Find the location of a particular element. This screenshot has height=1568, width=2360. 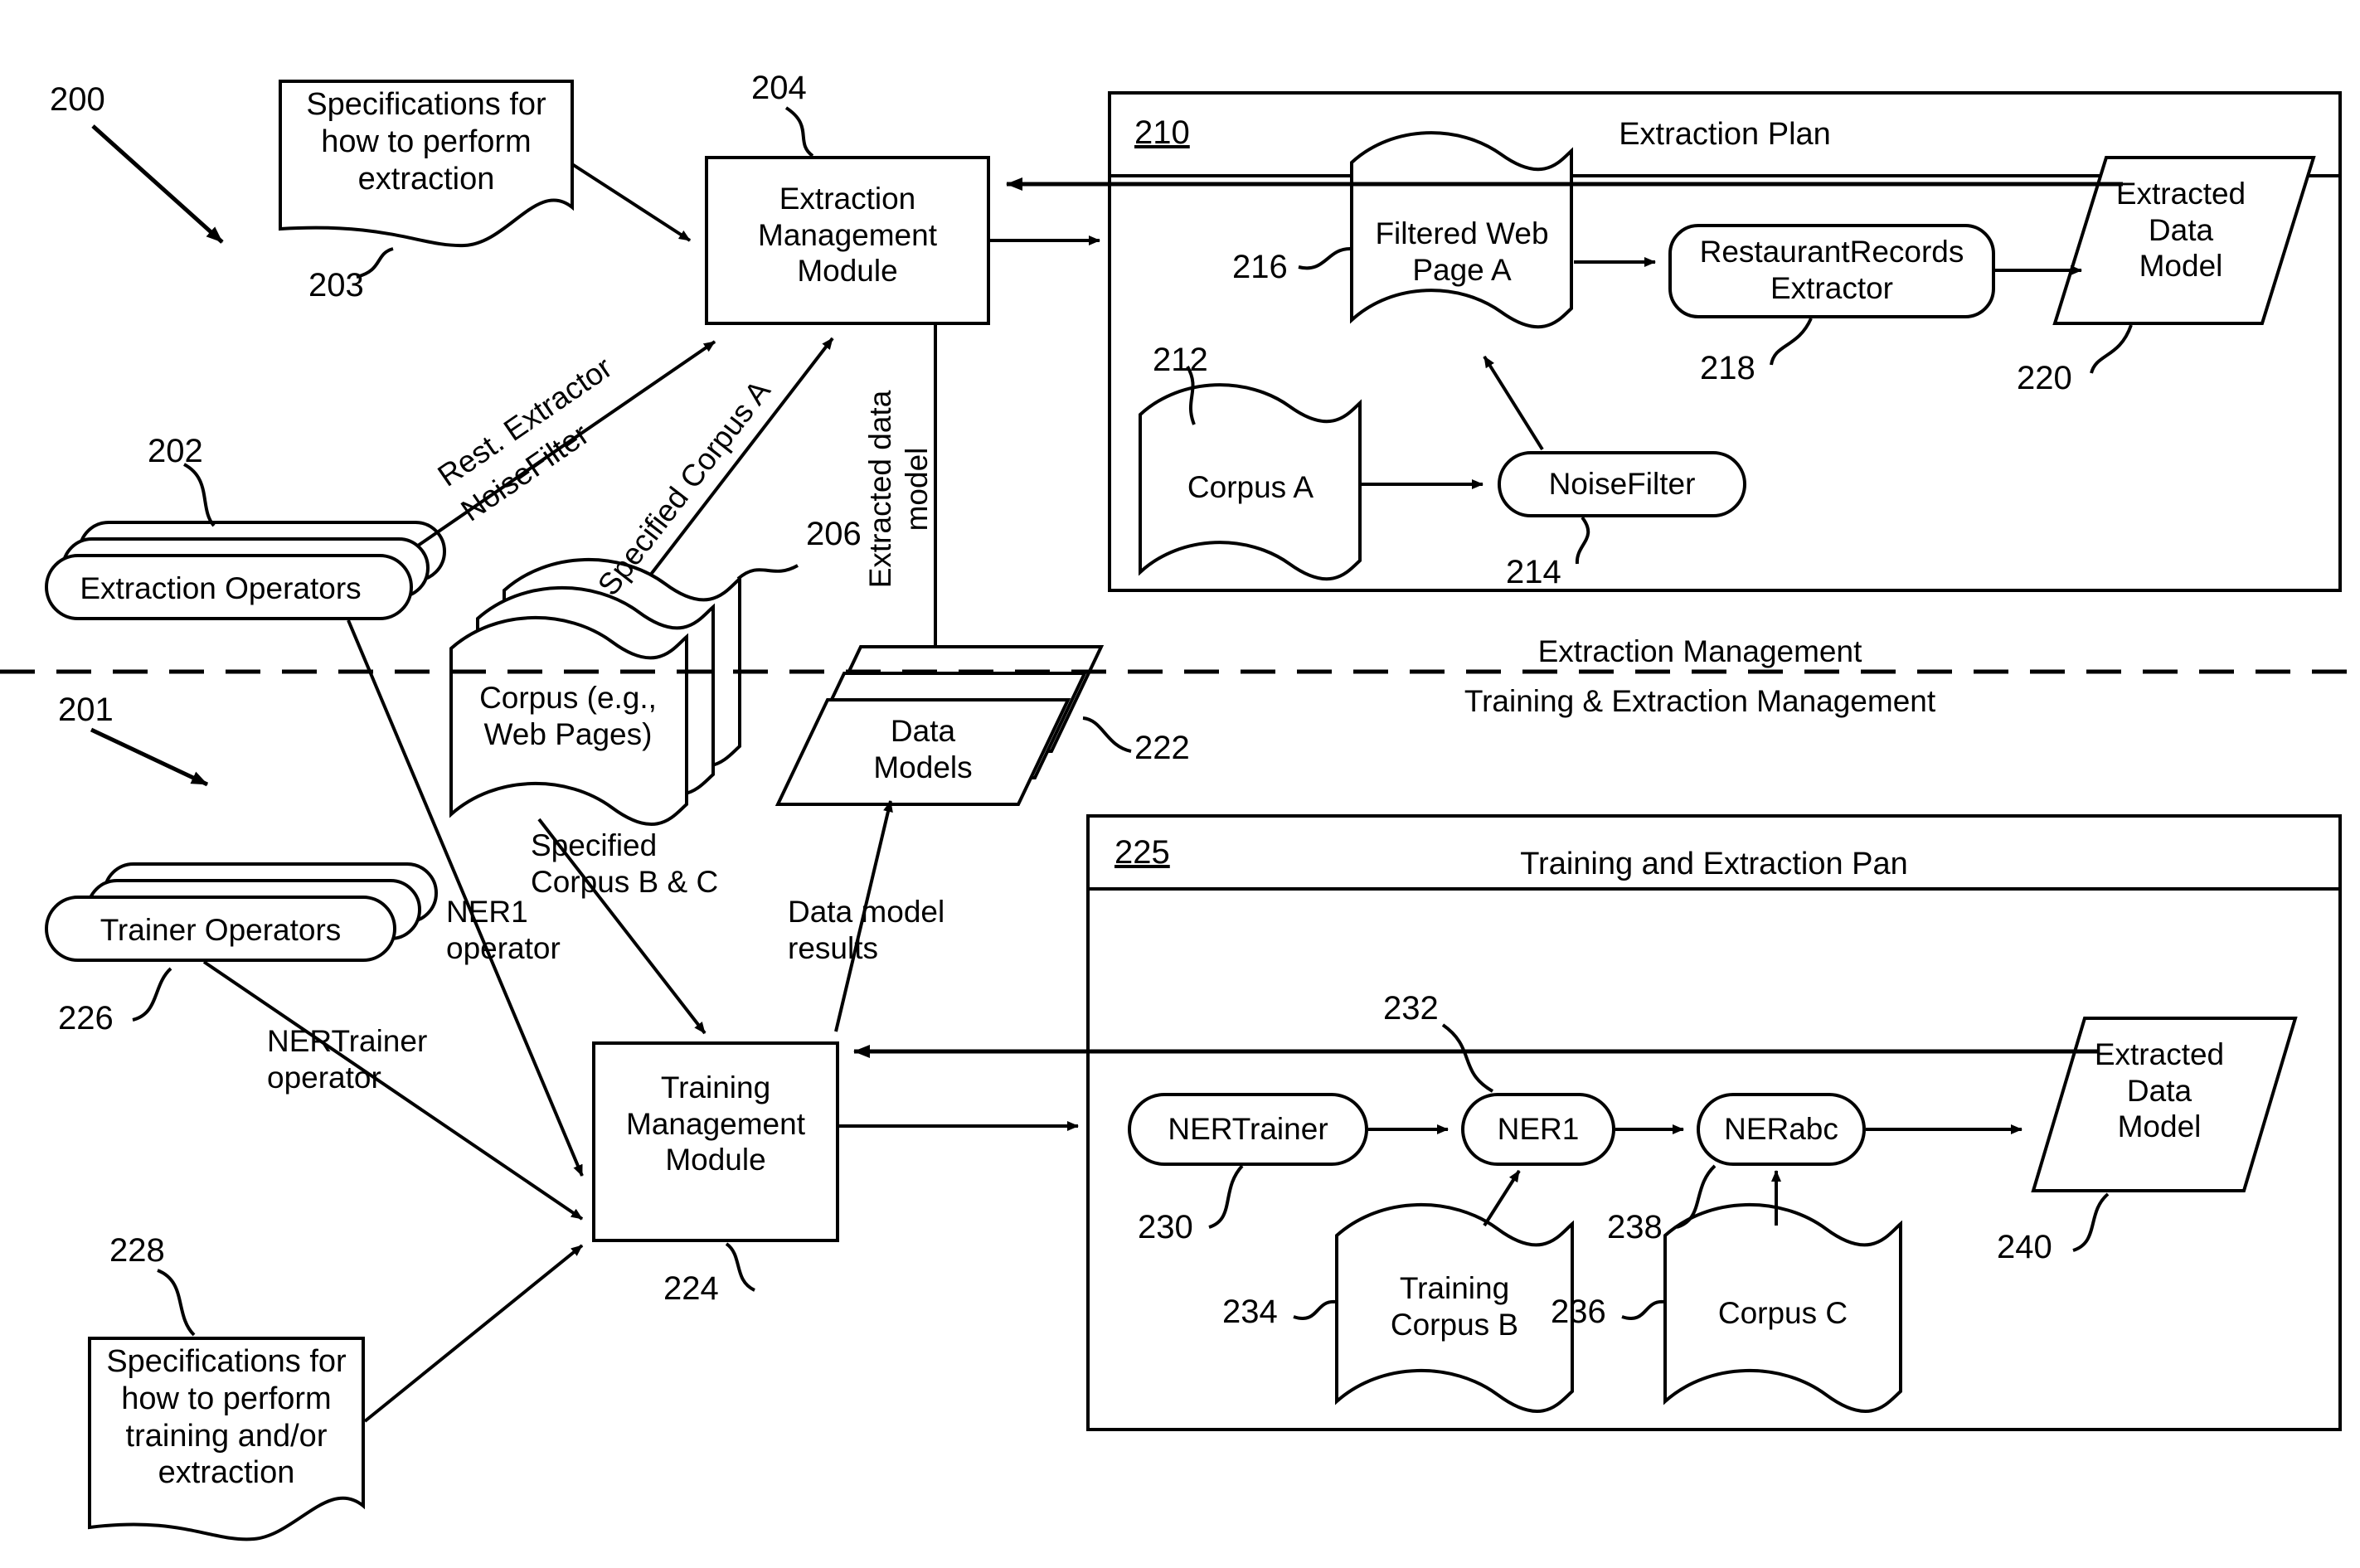

ref-220: 220 is located at coordinates (2044, 378).